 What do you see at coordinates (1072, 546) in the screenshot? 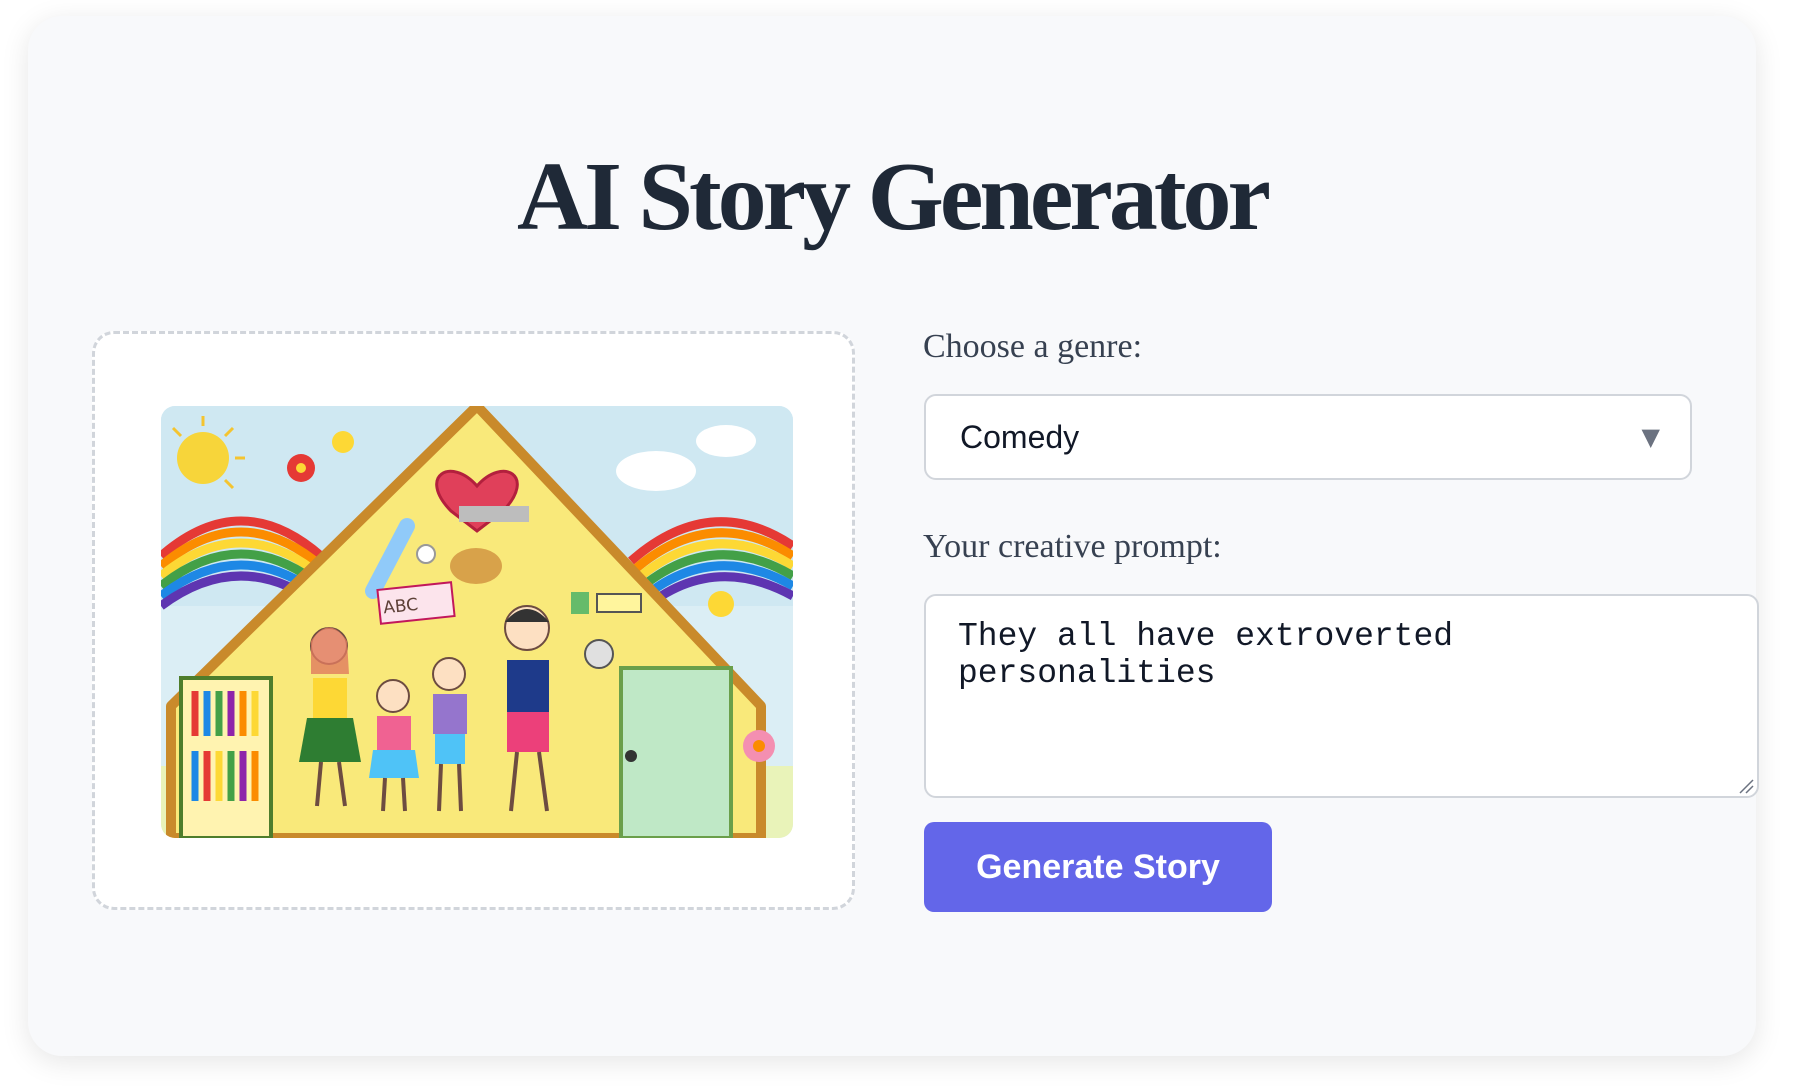
I see `prompt-label: Your creative prompt:` at bounding box center [1072, 546].